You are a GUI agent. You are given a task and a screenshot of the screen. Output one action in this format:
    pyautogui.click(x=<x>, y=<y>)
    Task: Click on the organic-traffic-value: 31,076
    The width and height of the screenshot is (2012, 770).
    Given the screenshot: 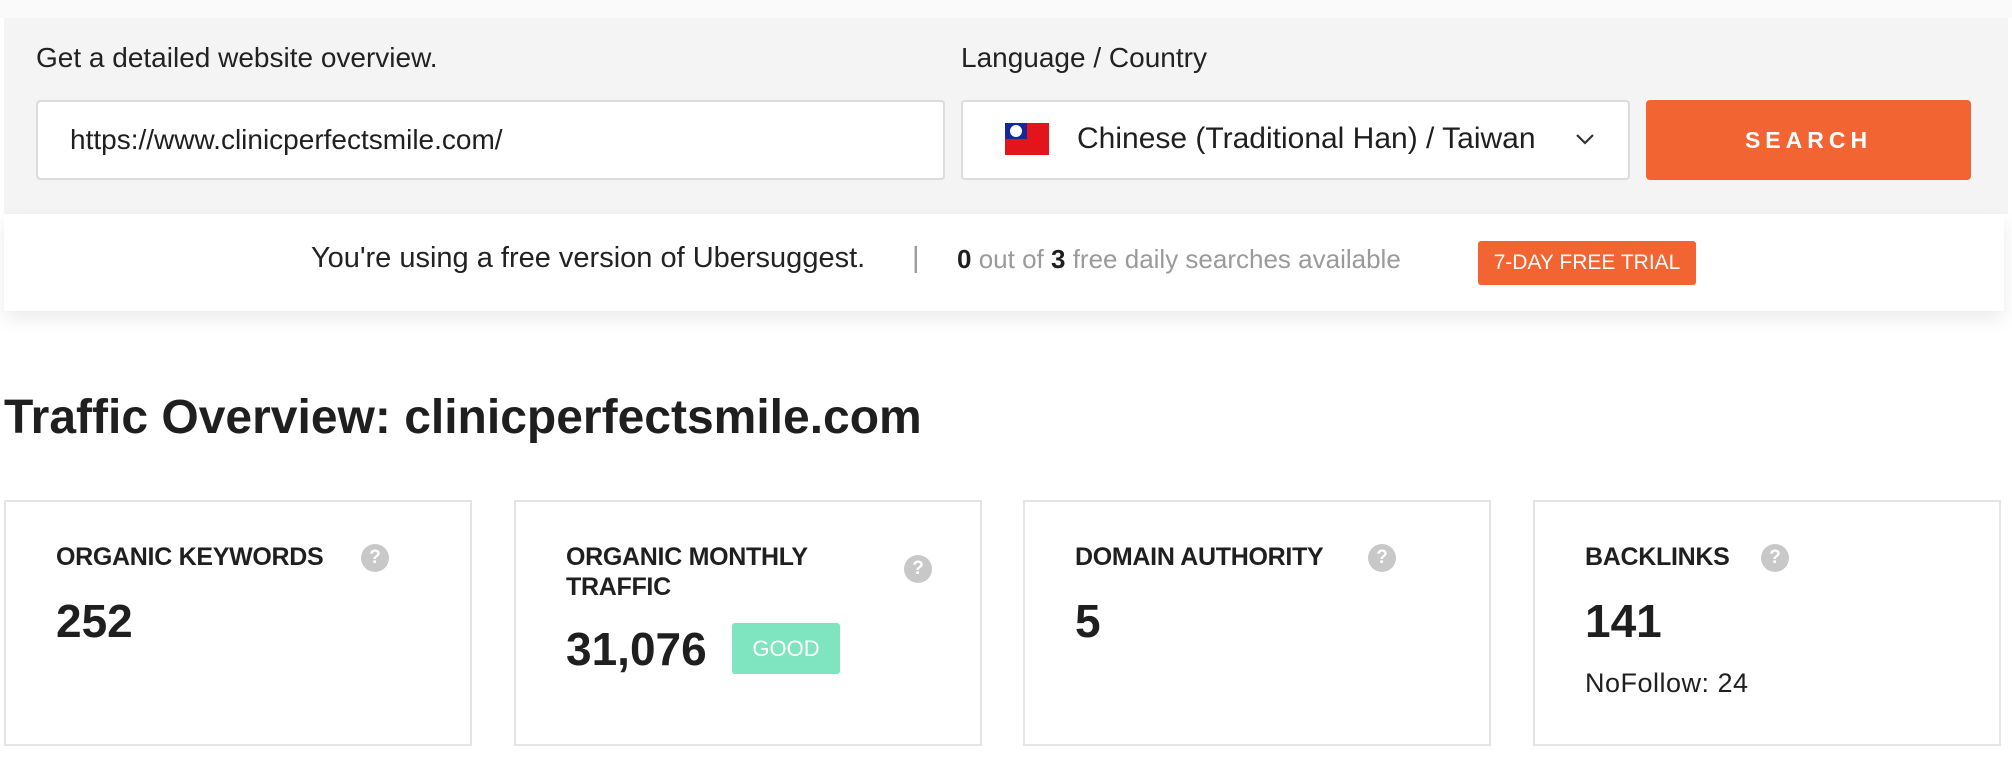 What is the action you would take?
    pyautogui.click(x=636, y=649)
    